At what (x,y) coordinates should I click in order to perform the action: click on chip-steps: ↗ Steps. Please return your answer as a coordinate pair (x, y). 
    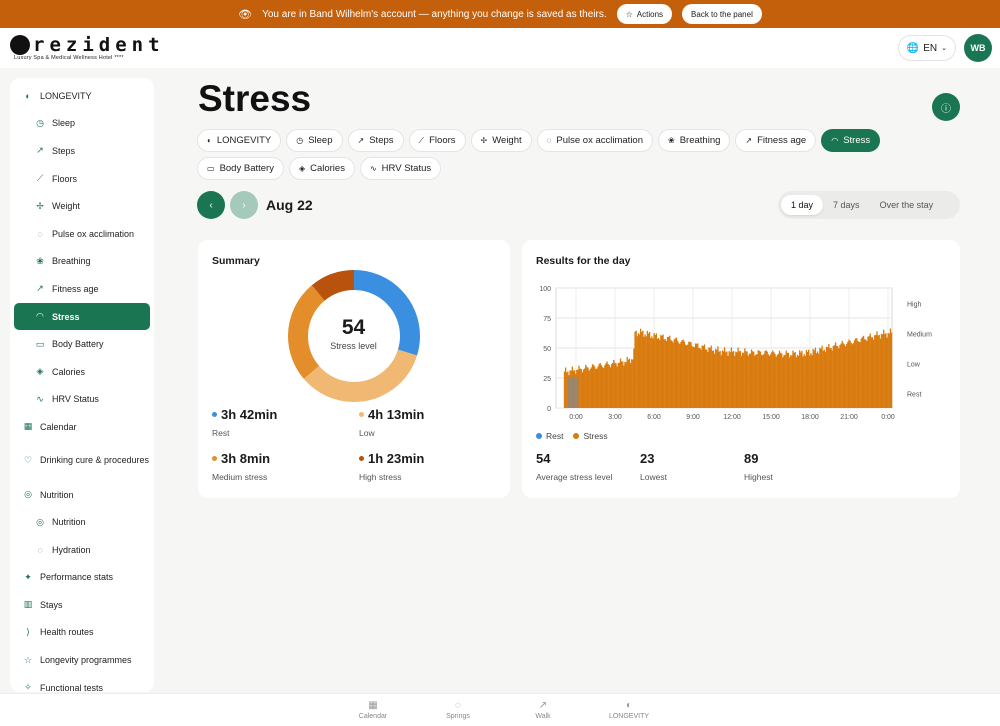
    Looking at the image, I should click on (375, 140).